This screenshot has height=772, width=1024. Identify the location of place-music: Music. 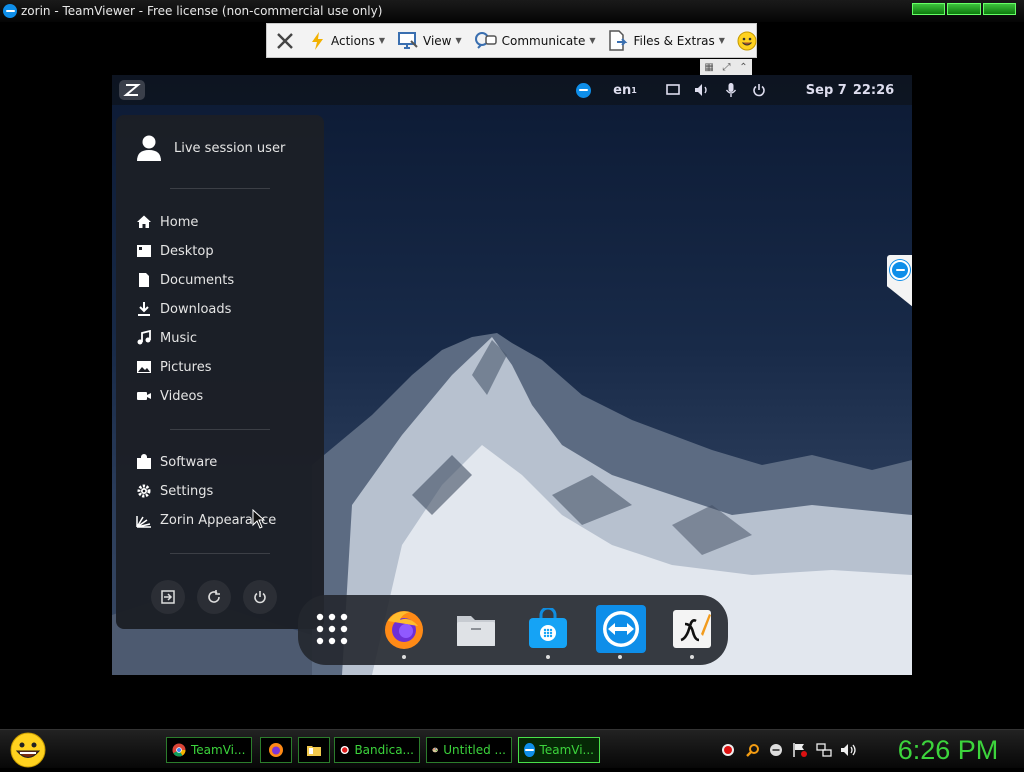
(166, 338).